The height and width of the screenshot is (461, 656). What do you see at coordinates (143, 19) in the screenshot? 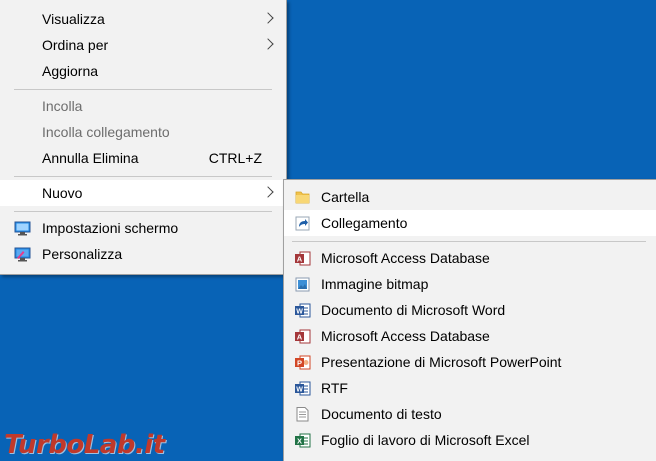
I see `menu-item-visualizza: Visualizza` at bounding box center [143, 19].